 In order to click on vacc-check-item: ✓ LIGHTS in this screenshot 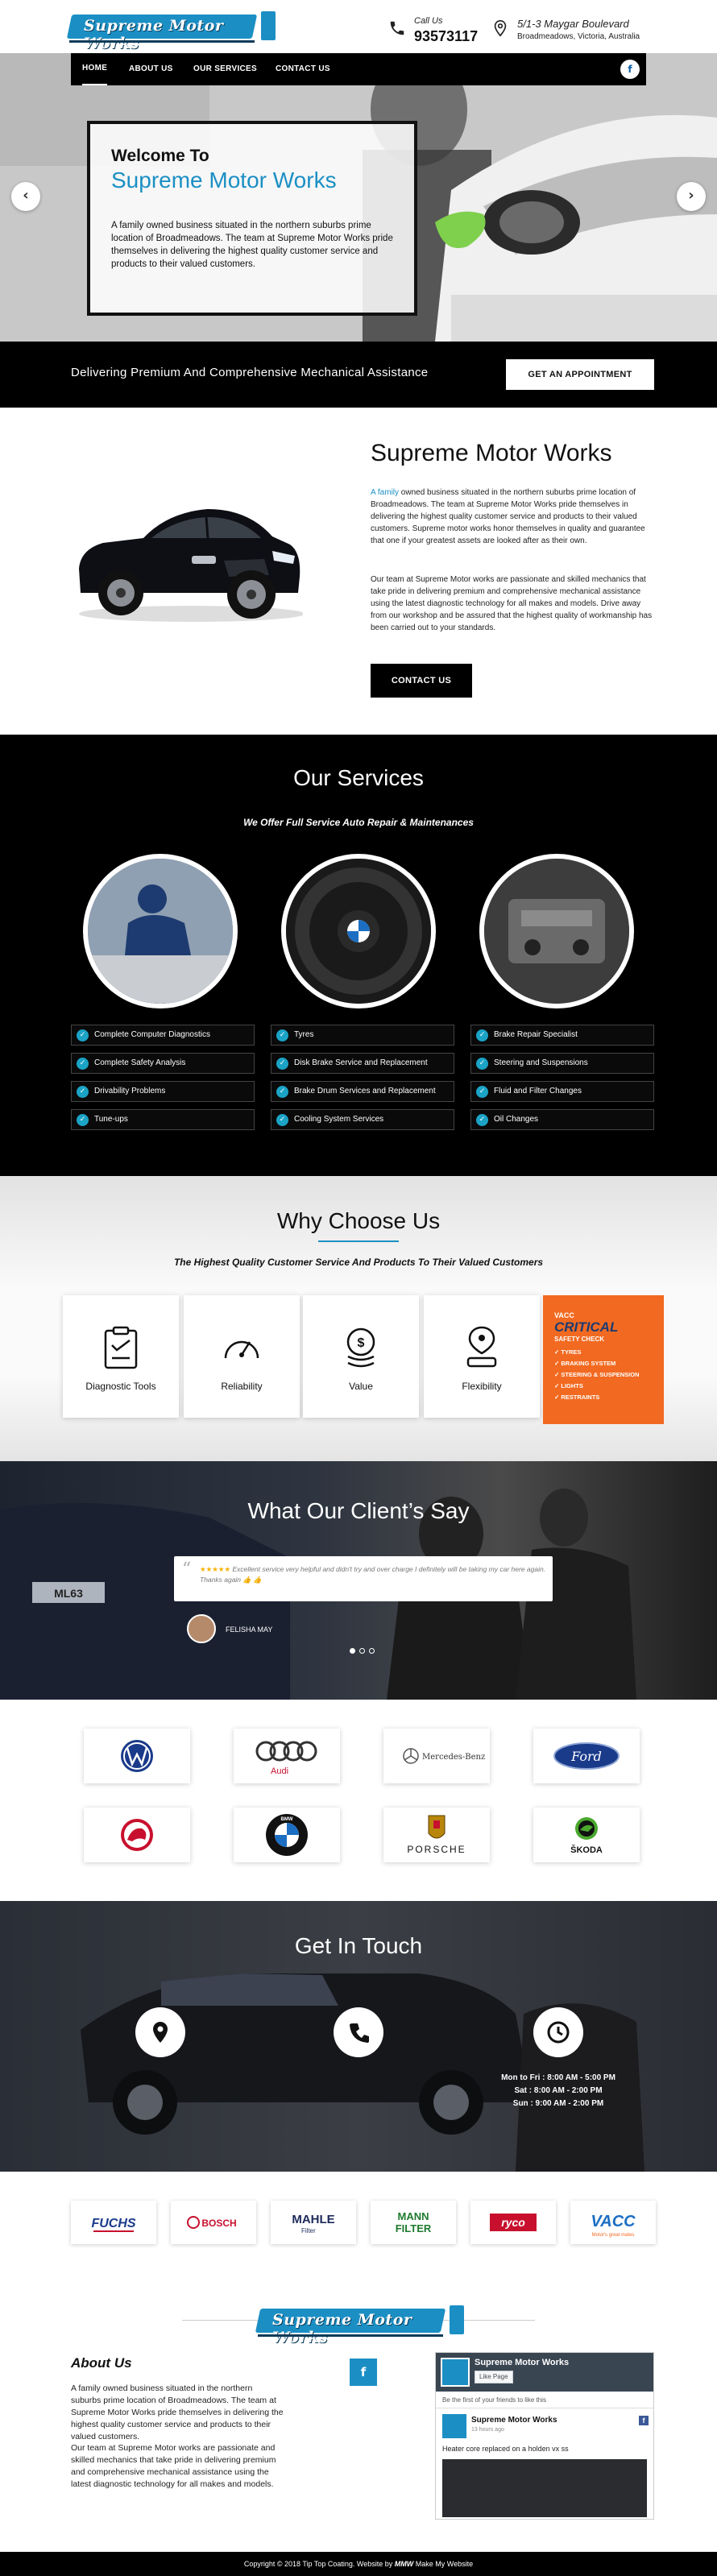, I will do `click(568, 1385)`.